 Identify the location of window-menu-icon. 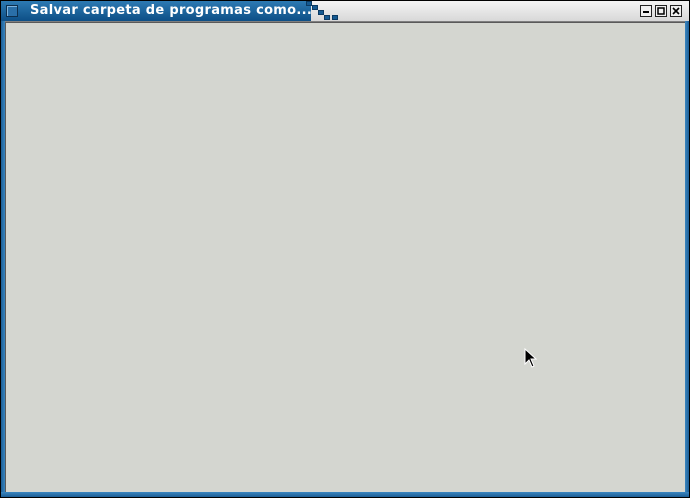
(12, 11).